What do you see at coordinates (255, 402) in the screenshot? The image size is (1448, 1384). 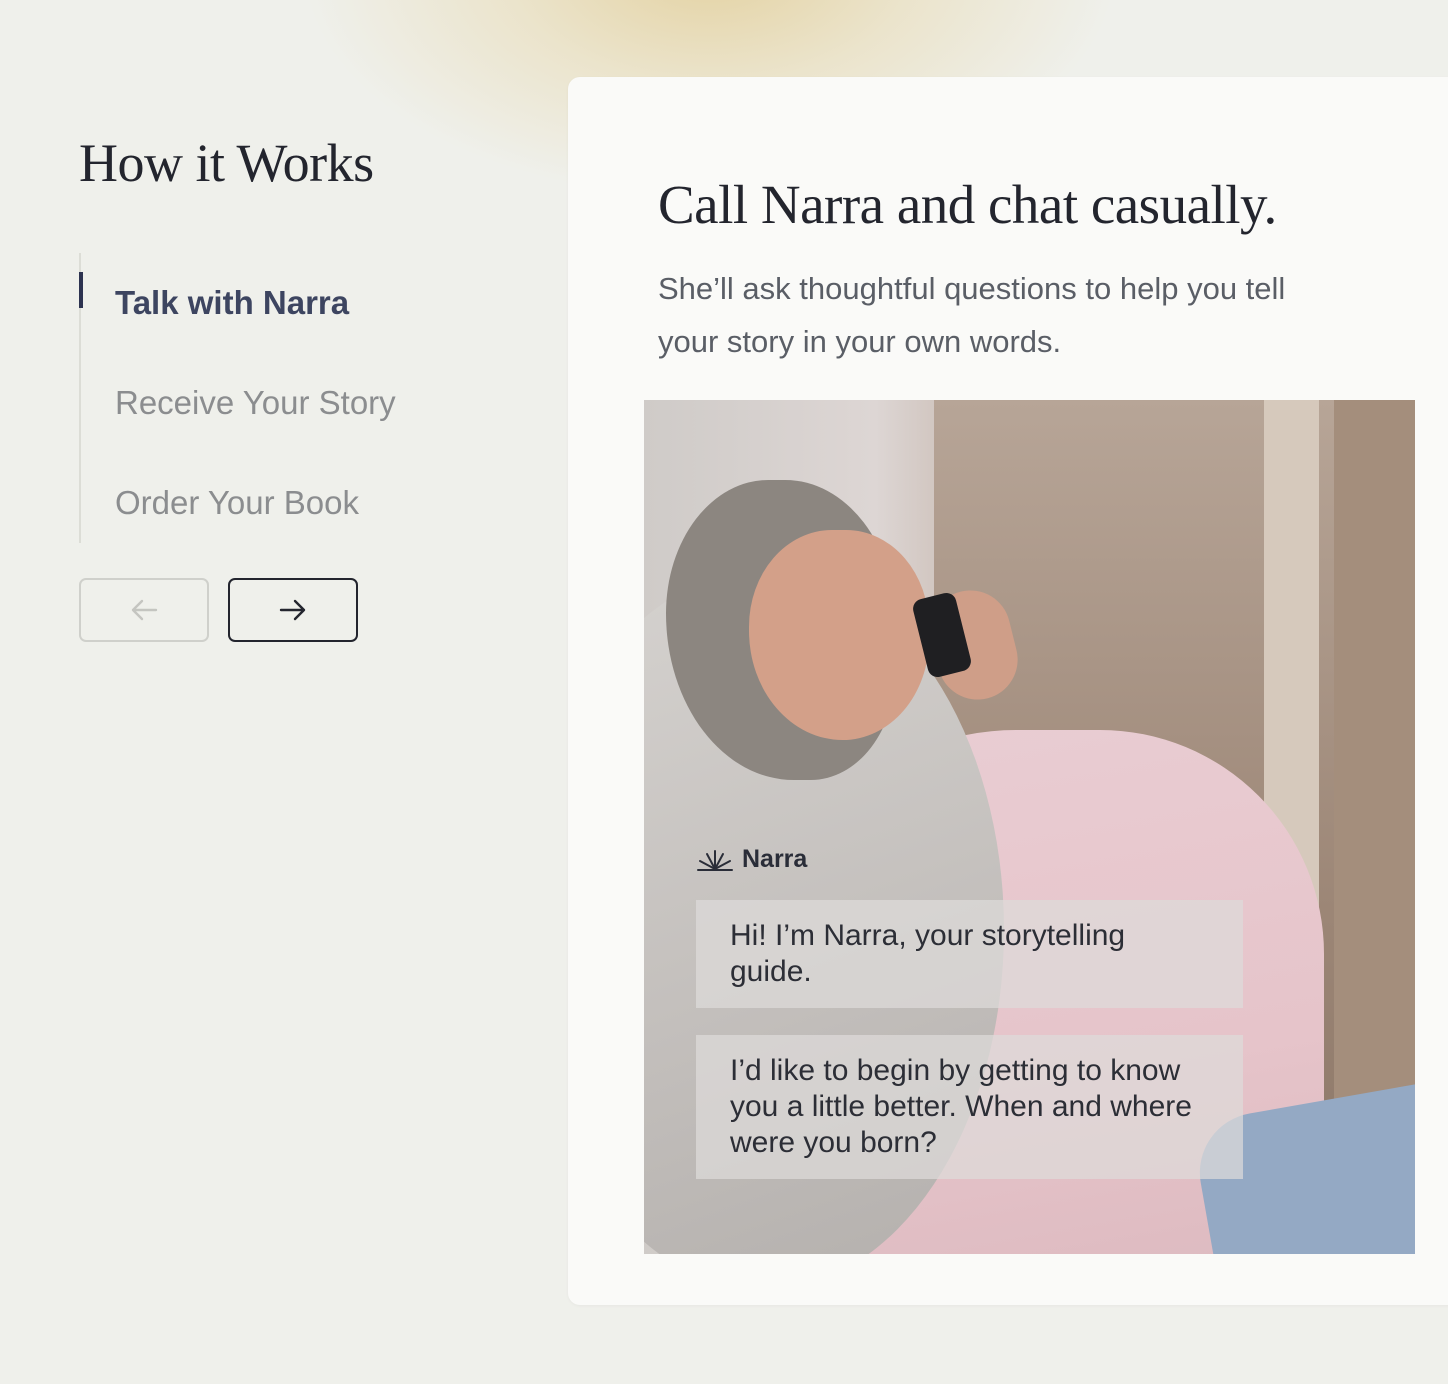 I see `step-label: Receive Your Story` at bounding box center [255, 402].